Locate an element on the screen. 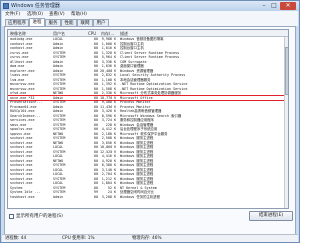 The width and height of the screenshot is (320, 243). column-description: 描述 is located at coordinates (124, 33).